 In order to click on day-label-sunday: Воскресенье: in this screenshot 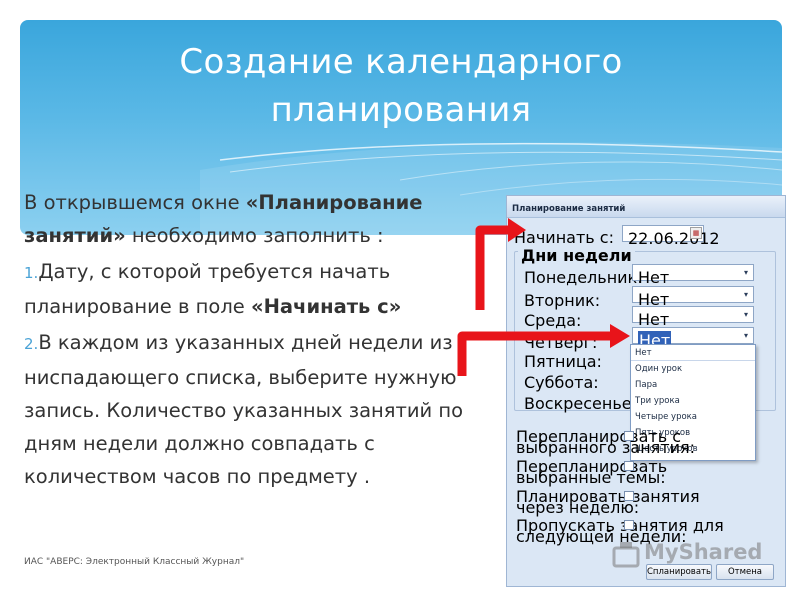, I will do `click(580, 403)`.